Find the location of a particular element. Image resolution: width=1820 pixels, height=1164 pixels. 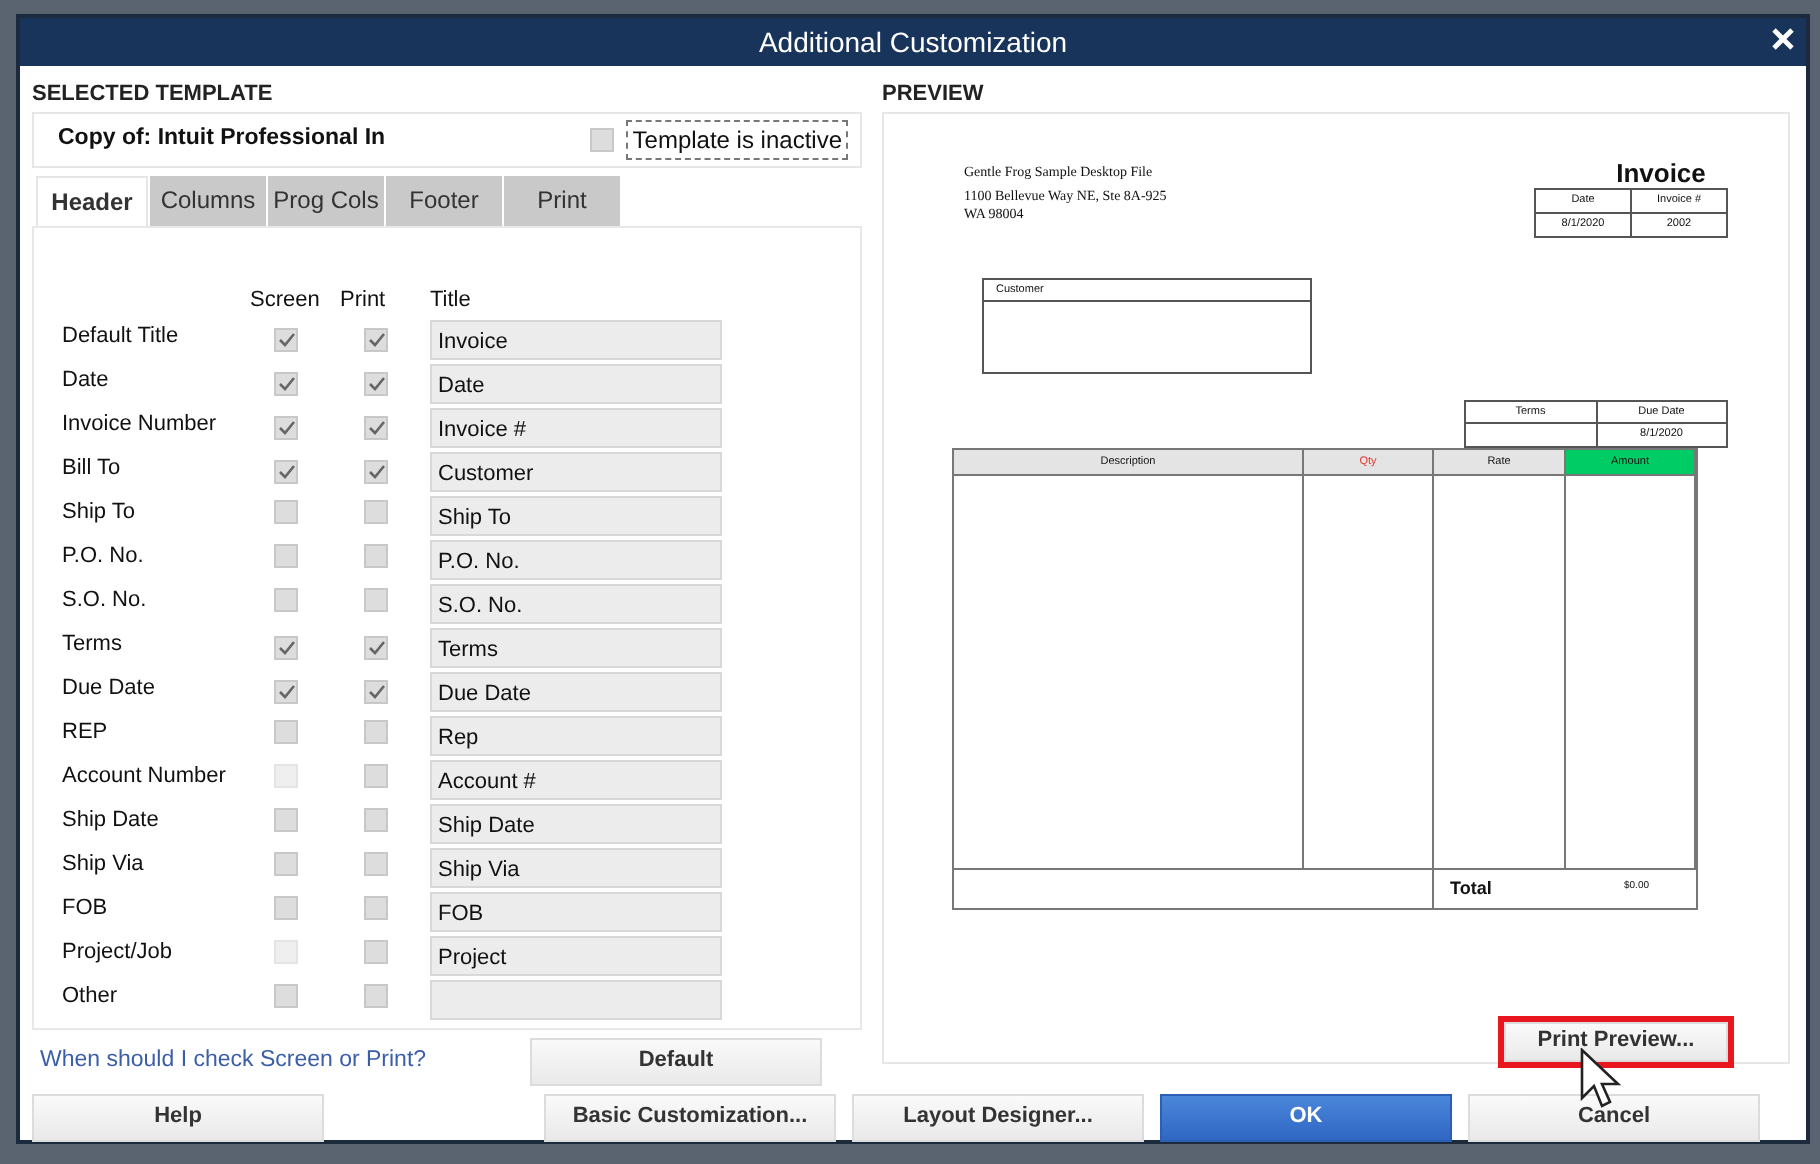

field-label: P.O. No. is located at coordinates (104, 557).